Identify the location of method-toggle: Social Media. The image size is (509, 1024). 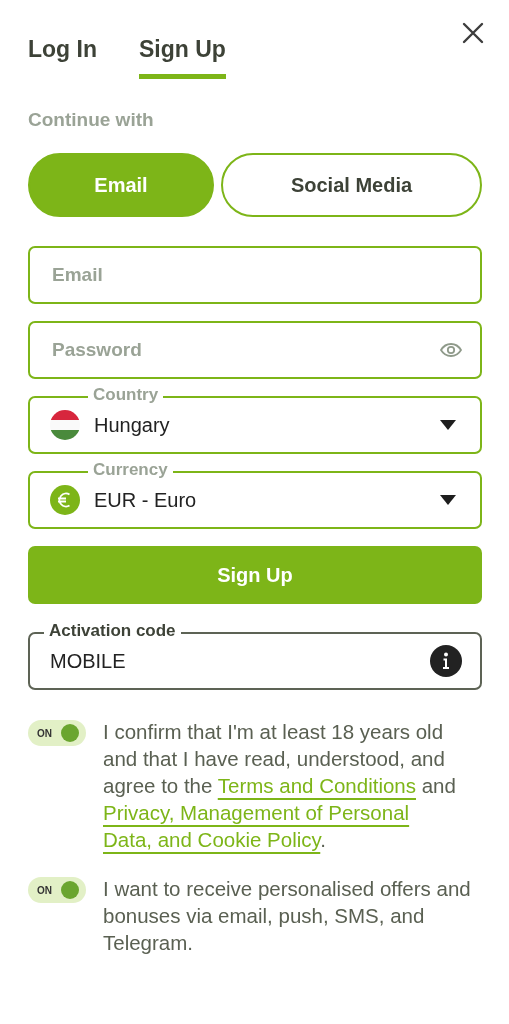
(351, 185).